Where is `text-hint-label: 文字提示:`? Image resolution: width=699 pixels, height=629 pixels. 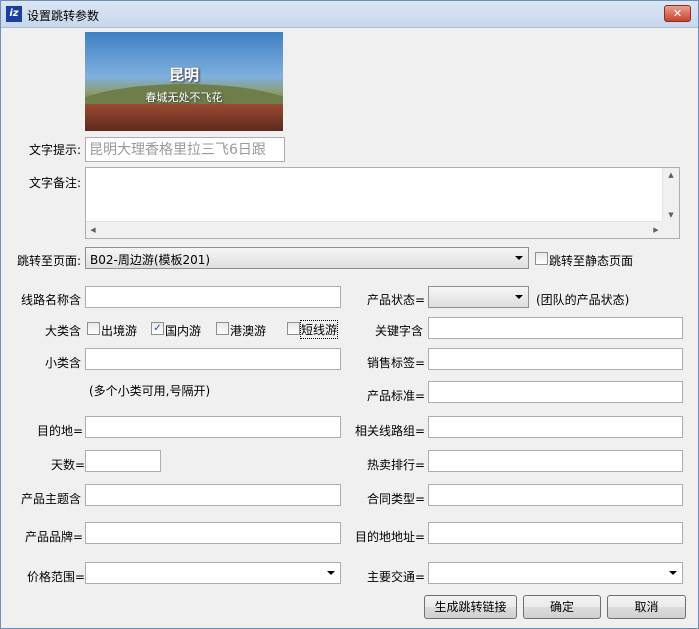
text-hint-label: 文字提示: is located at coordinates (54, 150).